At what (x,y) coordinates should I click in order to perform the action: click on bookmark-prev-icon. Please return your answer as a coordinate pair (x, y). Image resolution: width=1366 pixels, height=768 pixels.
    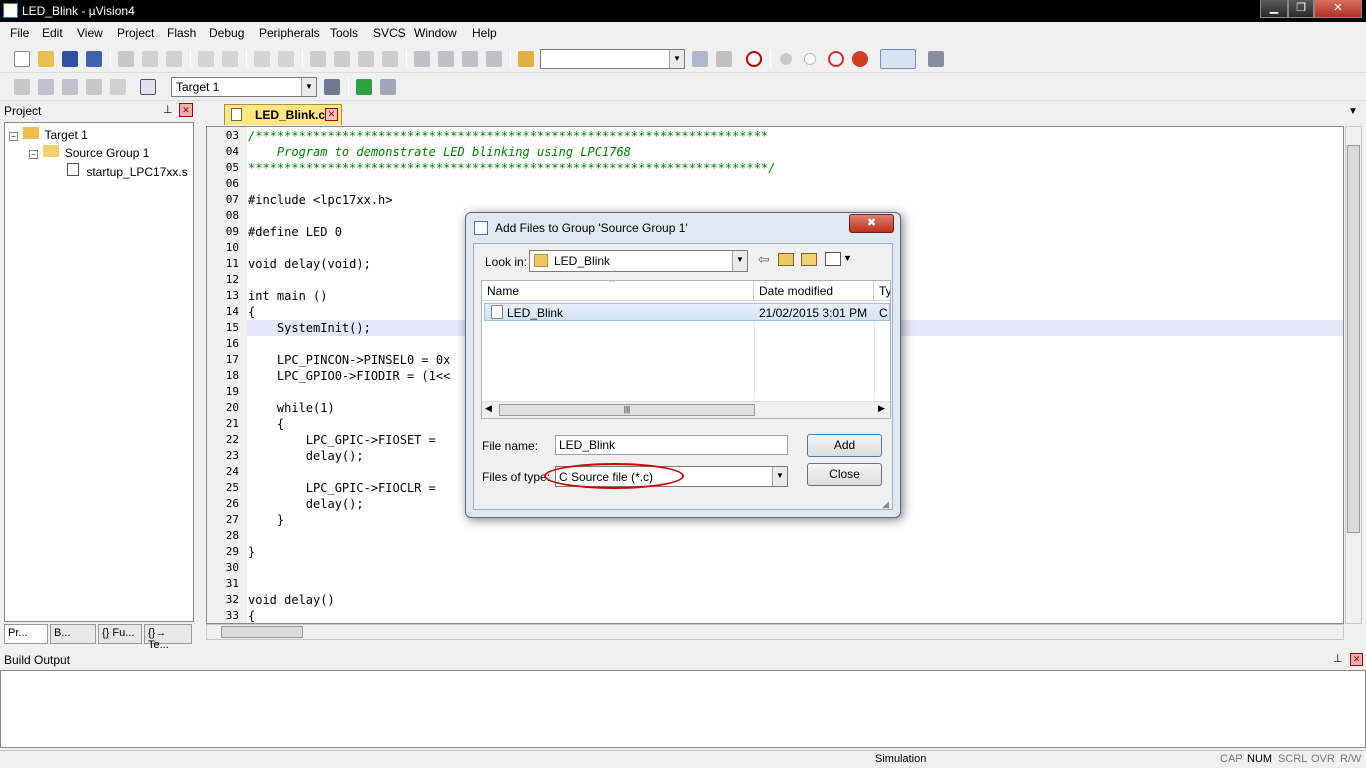
    Looking at the image, I should click on (342, 59).